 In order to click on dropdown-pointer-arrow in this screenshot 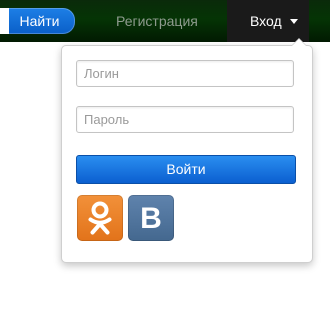, I will do `click(299, 42)`.